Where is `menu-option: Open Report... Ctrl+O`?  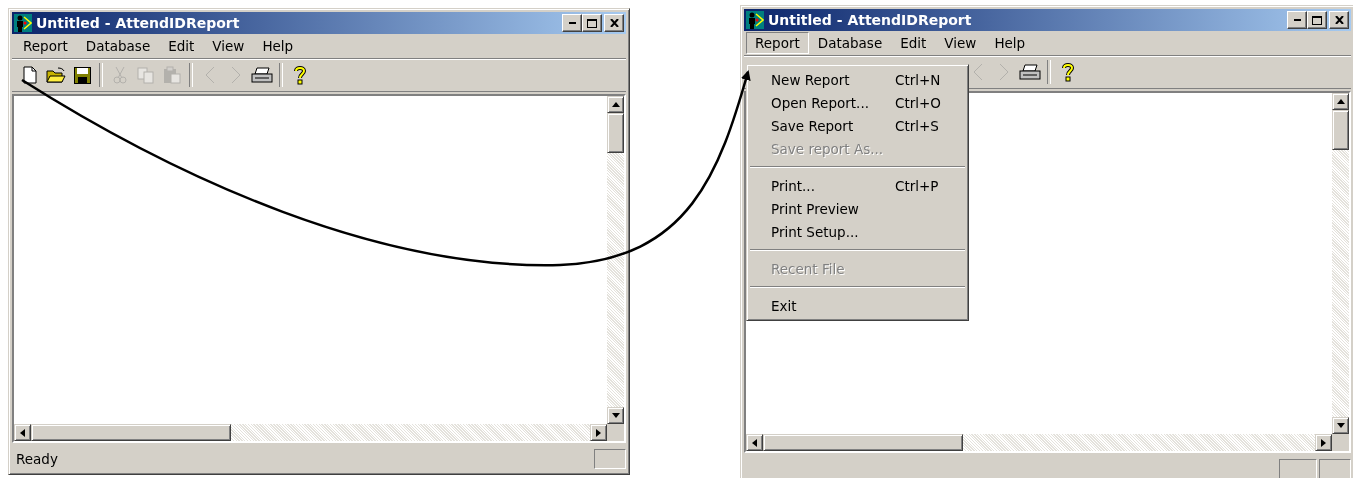
menu-option: Open Report... Ctrl+O is located at coordinates (857, 102).